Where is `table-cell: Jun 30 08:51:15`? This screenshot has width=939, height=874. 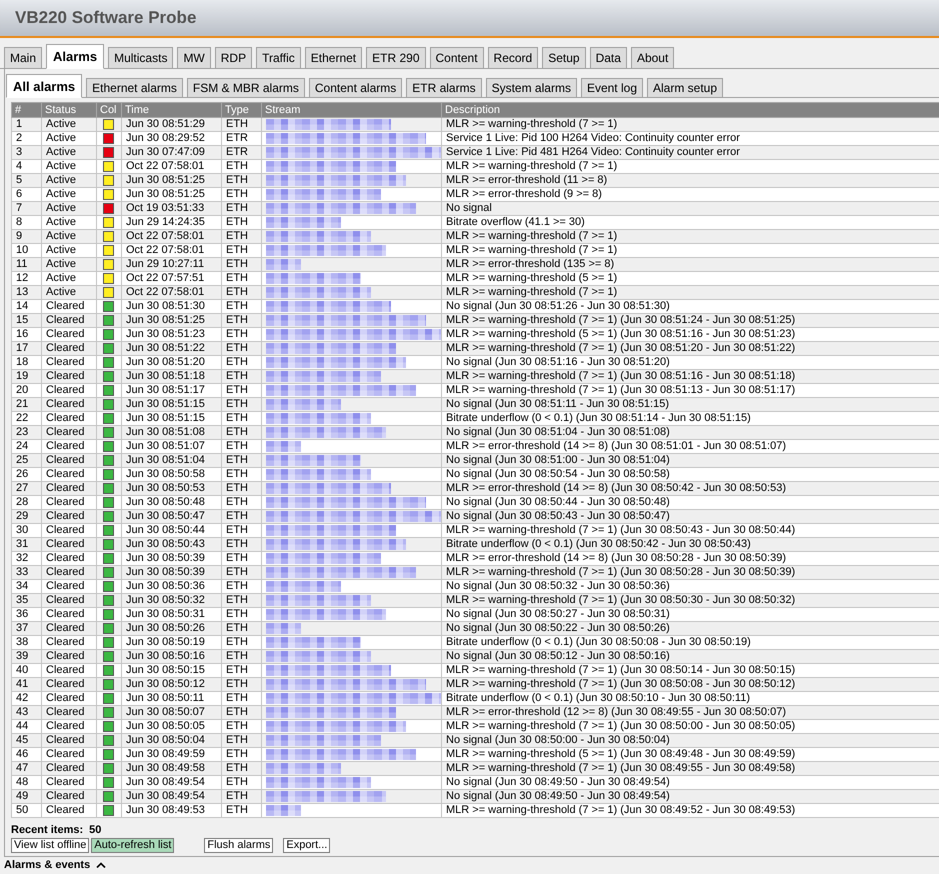 table-cell: Jun 30 08:51:15 is located at coordinates (172, 419).